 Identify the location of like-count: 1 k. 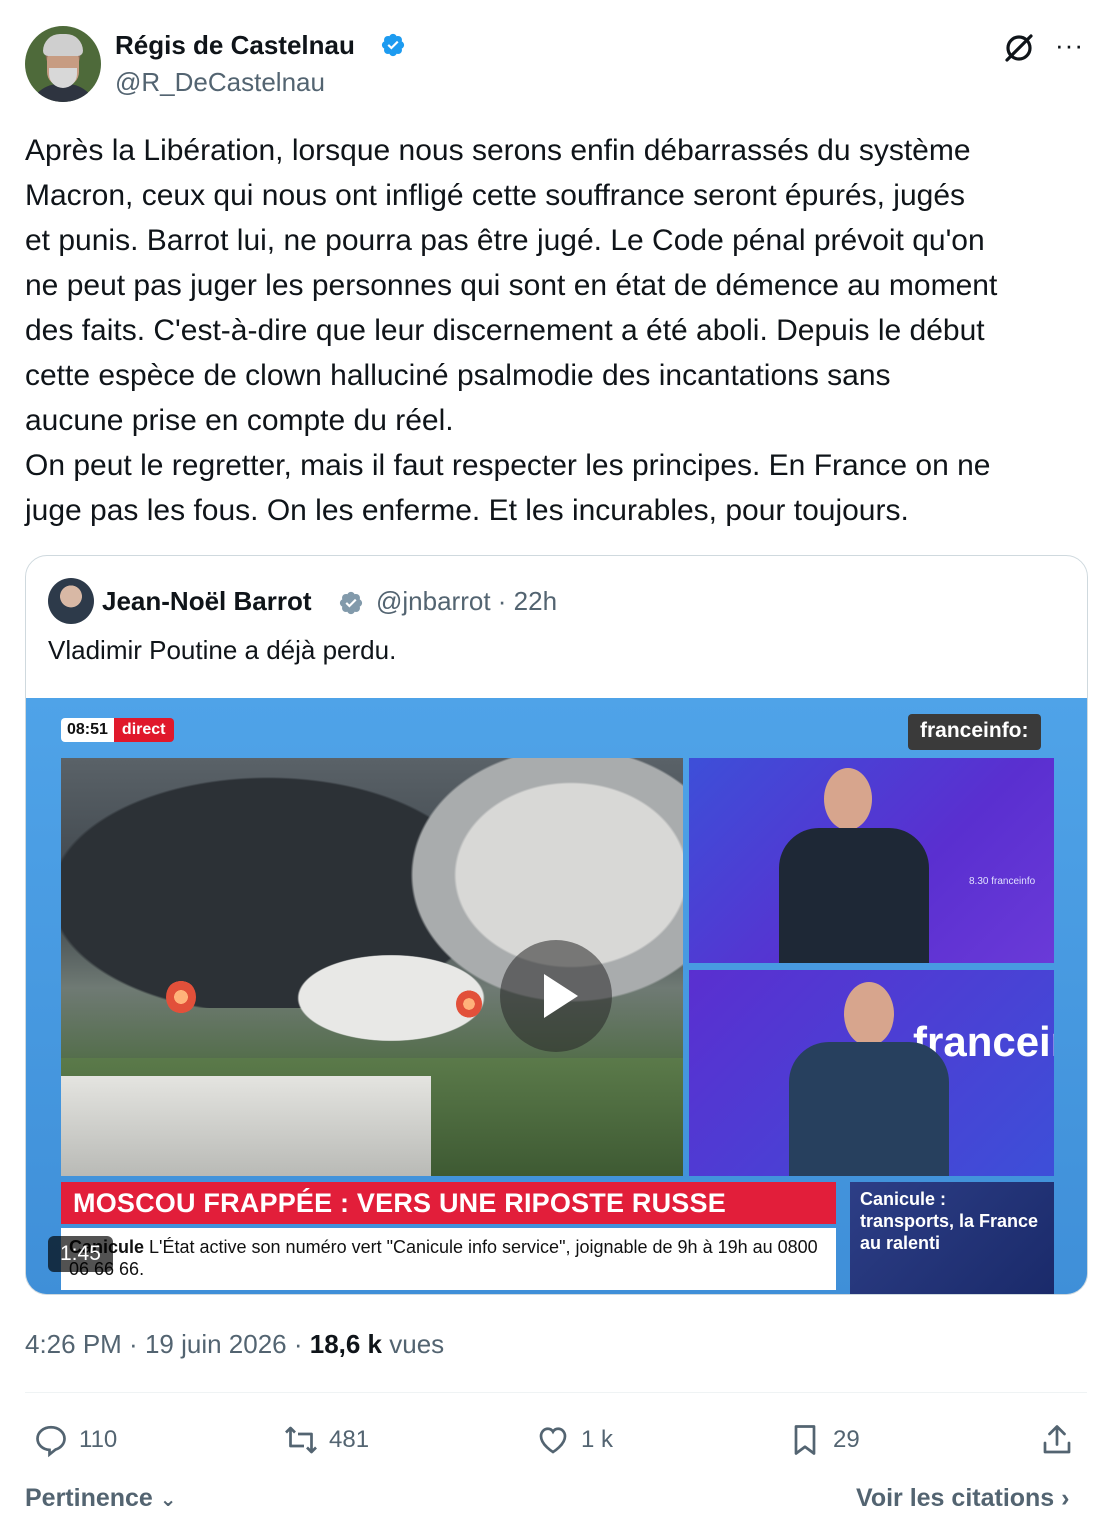
(597, 1439).